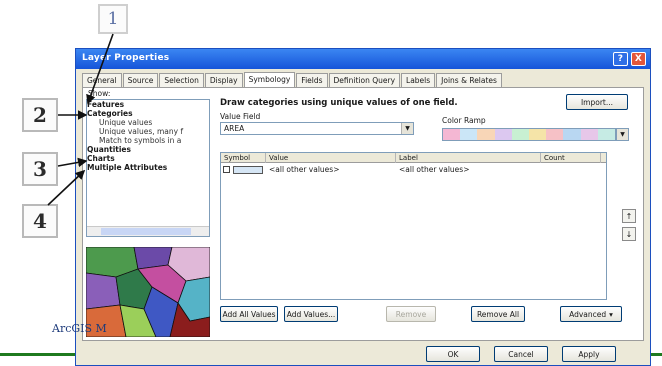  I want to click on callout-4-arrow, so click(66, 187).